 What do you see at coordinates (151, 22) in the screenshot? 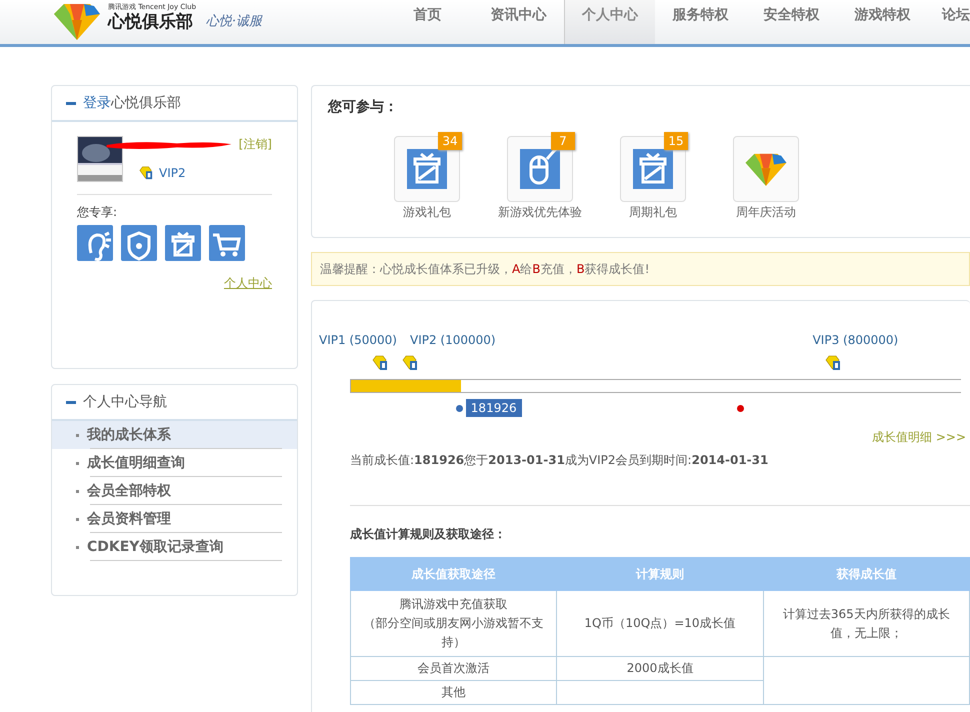
I see `brand-name: 心悦俱乐部` at bounding box center [151, 22].